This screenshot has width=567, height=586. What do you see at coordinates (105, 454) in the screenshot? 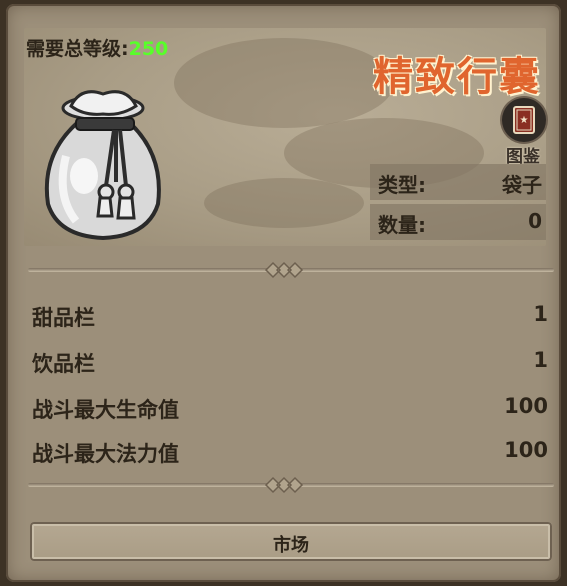
I see `attr-label: 战斗最大法力值` at bounding box center [105, 454].